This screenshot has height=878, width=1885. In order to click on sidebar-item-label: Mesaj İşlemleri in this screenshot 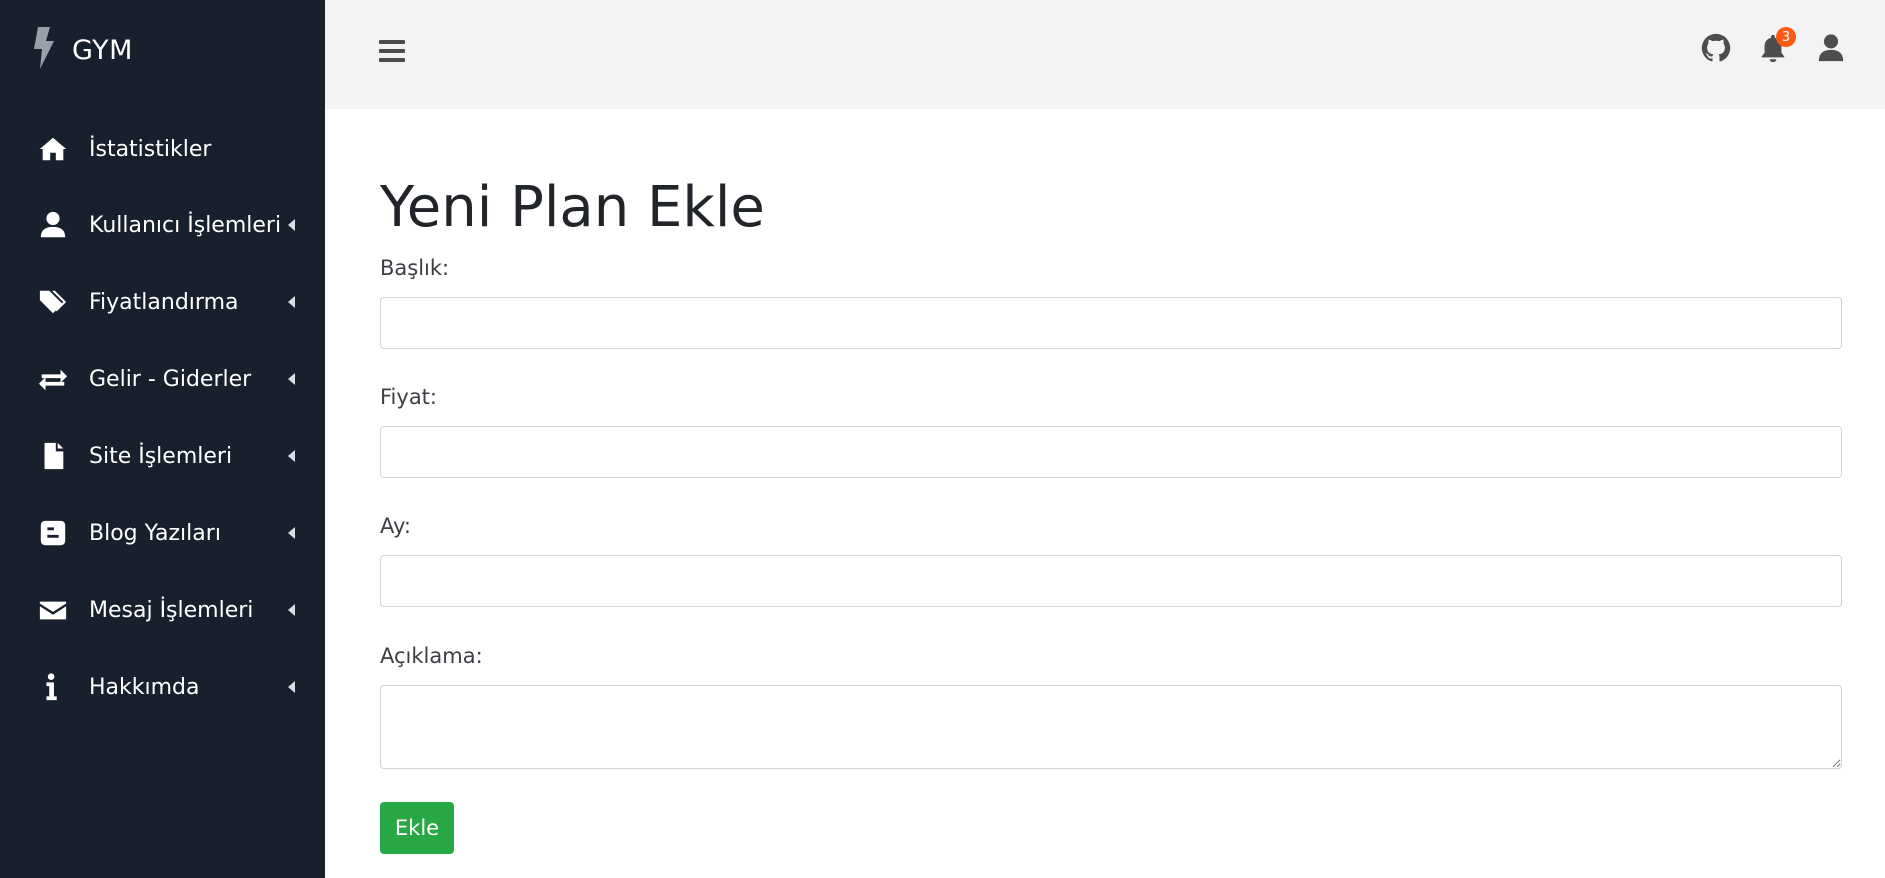, I will do `click(171, 610)`.